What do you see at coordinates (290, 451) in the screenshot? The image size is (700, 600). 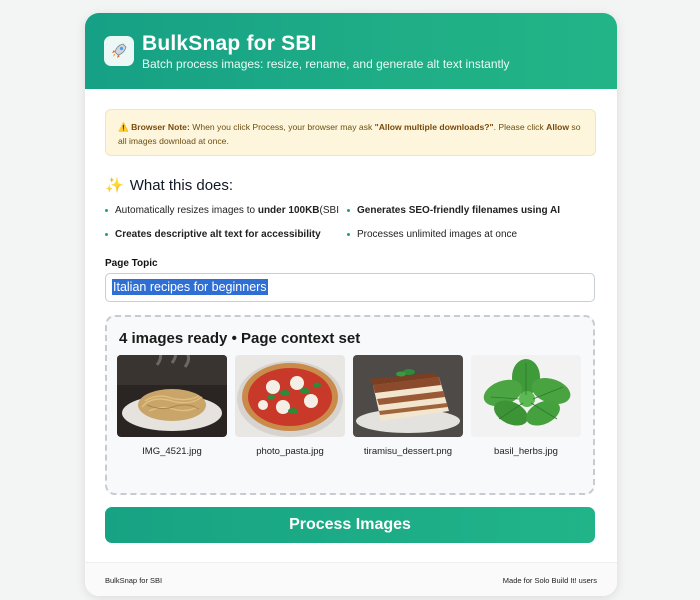 I see `image-filename: photo_pasta.jpg` at bounding box center [290, 451].